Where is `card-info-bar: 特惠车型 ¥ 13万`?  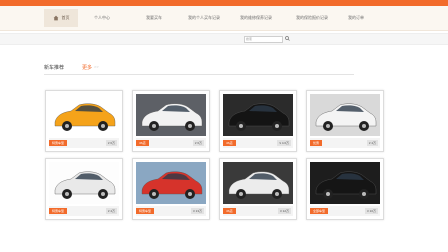
card-info-bar: 特惠车型 ¥ 13万 is located at coordinates (171, 211).